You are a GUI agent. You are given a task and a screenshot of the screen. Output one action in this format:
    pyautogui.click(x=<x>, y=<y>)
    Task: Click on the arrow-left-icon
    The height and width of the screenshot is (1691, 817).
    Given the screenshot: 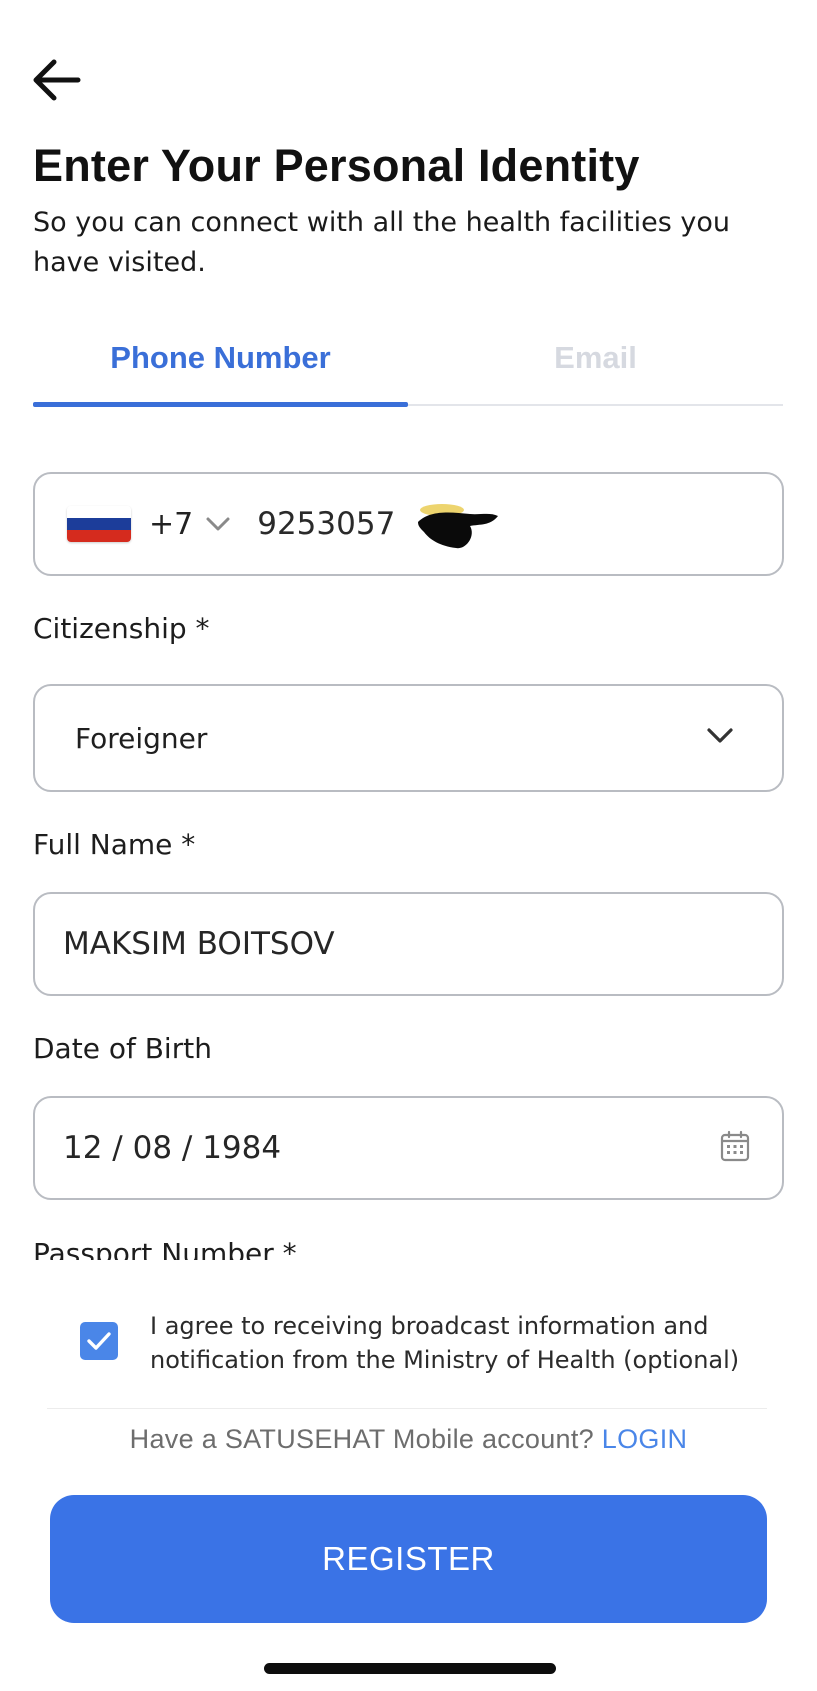 What is the action you would take?
    pyautogui.click(x=57, y=80)
    